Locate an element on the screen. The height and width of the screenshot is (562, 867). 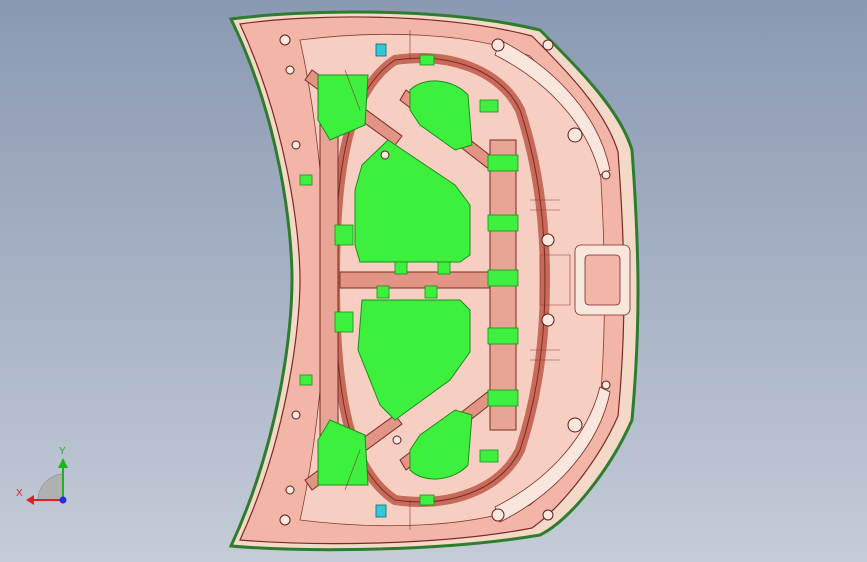
vertical-rib-left is located at coordinates (329, 280).